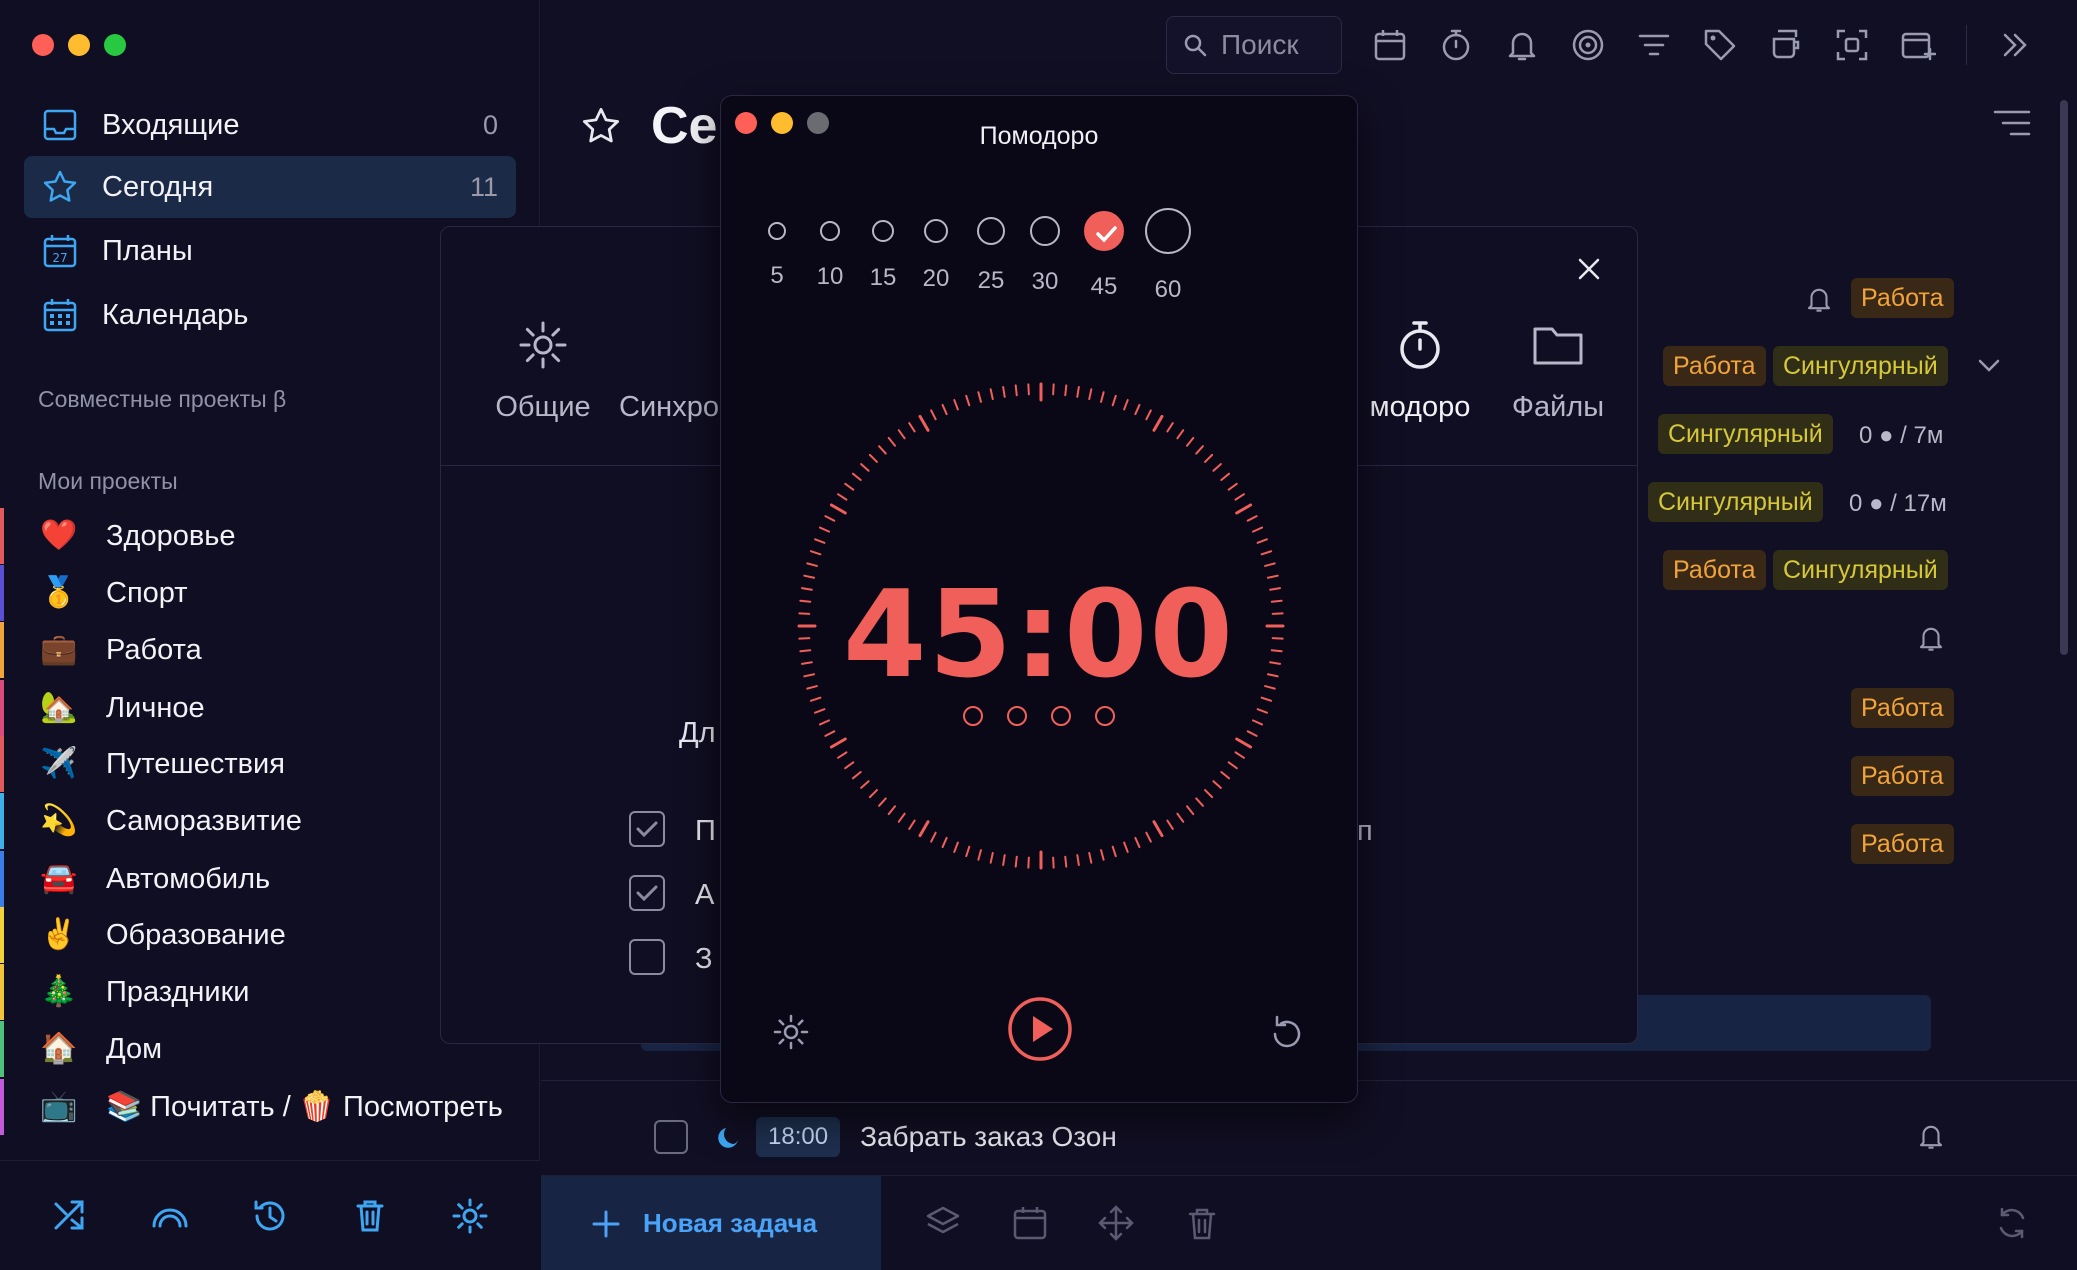 This screenshot has width=2077, height=1270. I want to click on project-label: Саморазвитие, so click(204, 820).